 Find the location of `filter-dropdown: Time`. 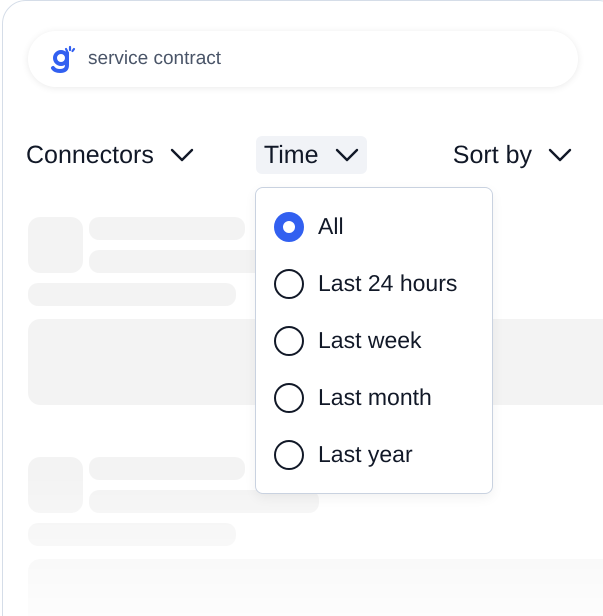

filter-dropdown: Time is located at coordinates (311, 155).